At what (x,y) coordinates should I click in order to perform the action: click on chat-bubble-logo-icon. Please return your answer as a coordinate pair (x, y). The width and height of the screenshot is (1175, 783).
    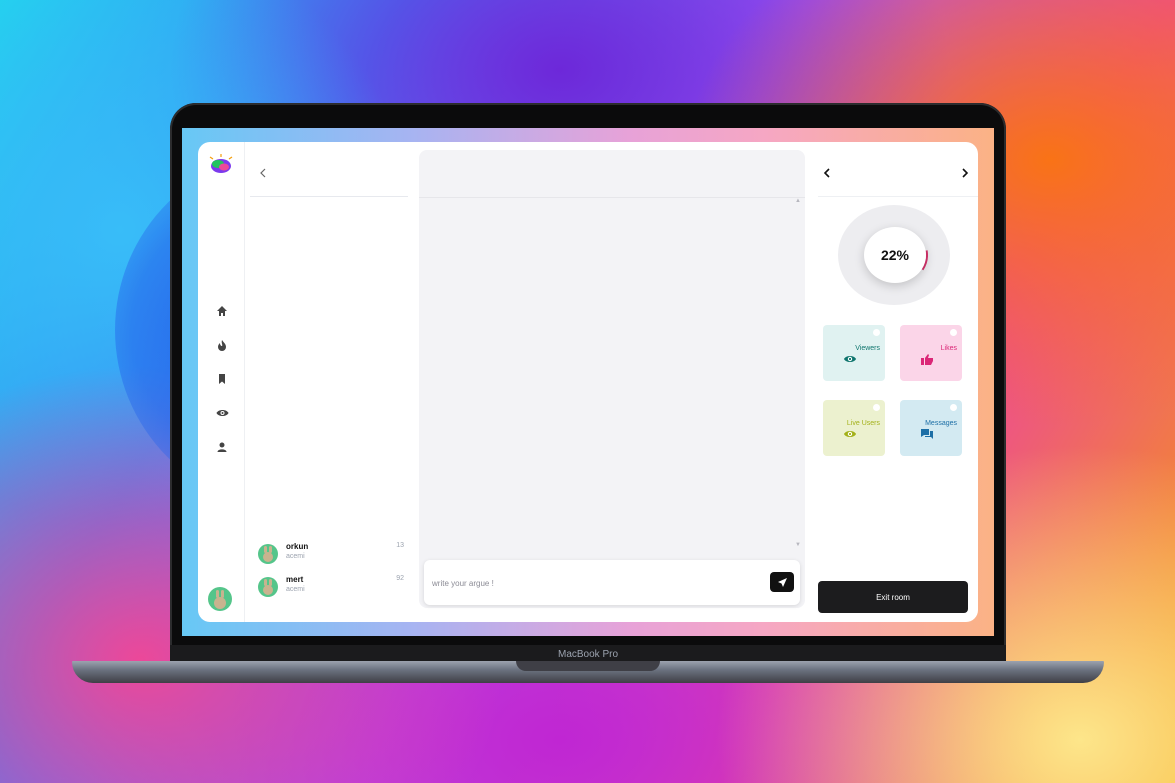
    Looking at the image, I should click on (221, 165).